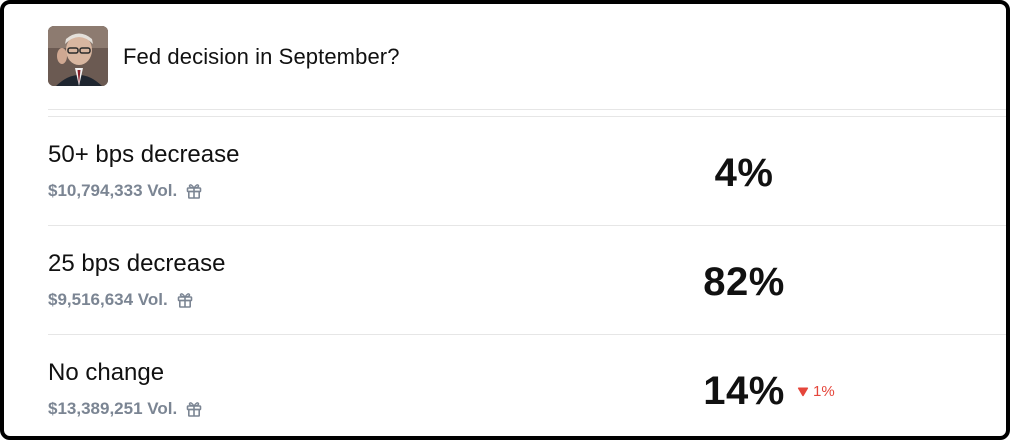 This screenshot has height=440, width=1010. What do you see at coordinates (113, 408) in the screenshot?
I see `volume-text: $13,389,251 Vol.` at bounding box center [113, 408].